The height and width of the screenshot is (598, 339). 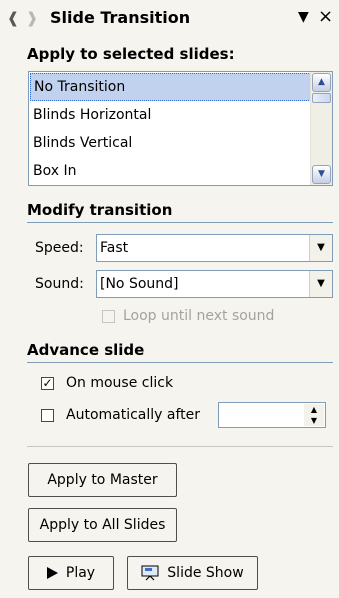 I want to click on time-spinner: ▲ ▼, so click(x=314, y=415).